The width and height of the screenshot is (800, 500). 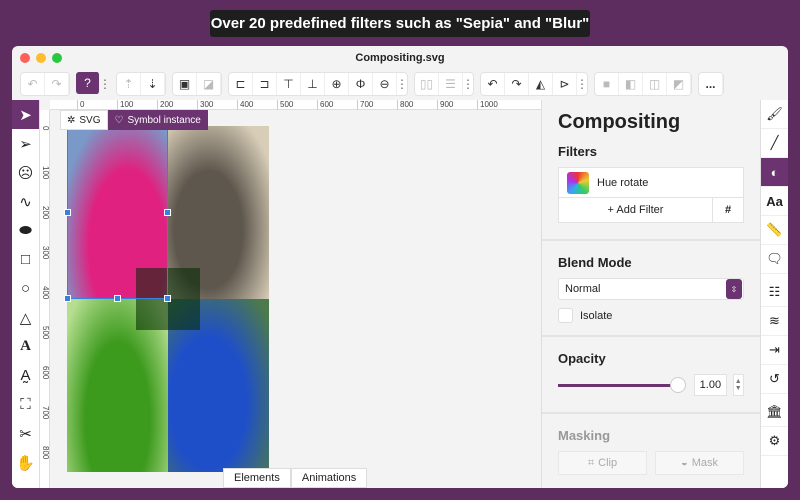 What do you see at coordinates (41, 58) in the screenshot?
I see `minimize-button` at bounding box center [41, 58].